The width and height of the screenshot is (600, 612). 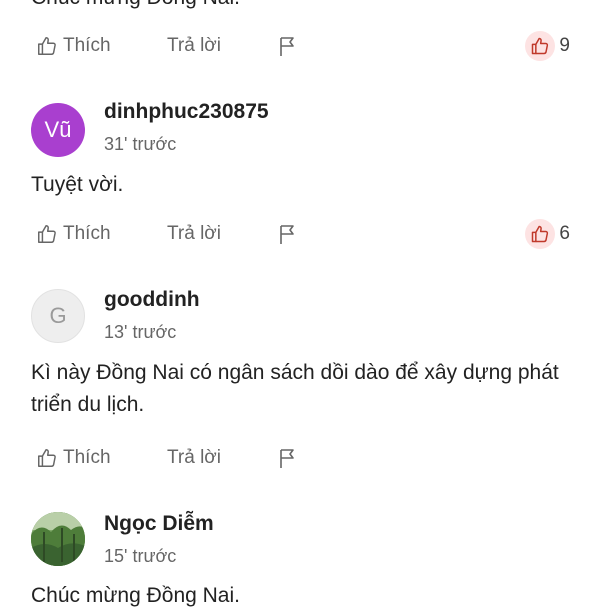 I want to click on previous-comment-text: Chúc mừng Đồng Nai., so click(x=135, y=5).